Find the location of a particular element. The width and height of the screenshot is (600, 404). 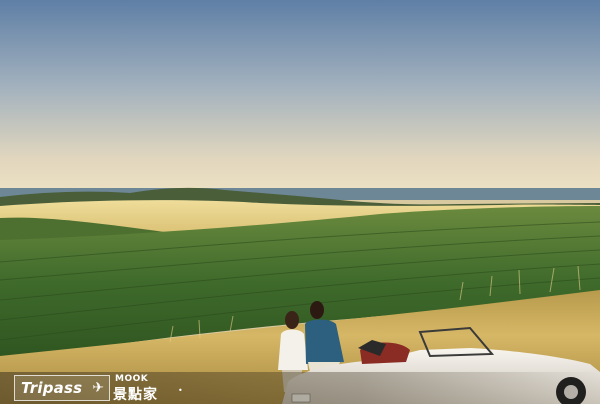

brand-text: Tripass is located at coordinates (52, 388).